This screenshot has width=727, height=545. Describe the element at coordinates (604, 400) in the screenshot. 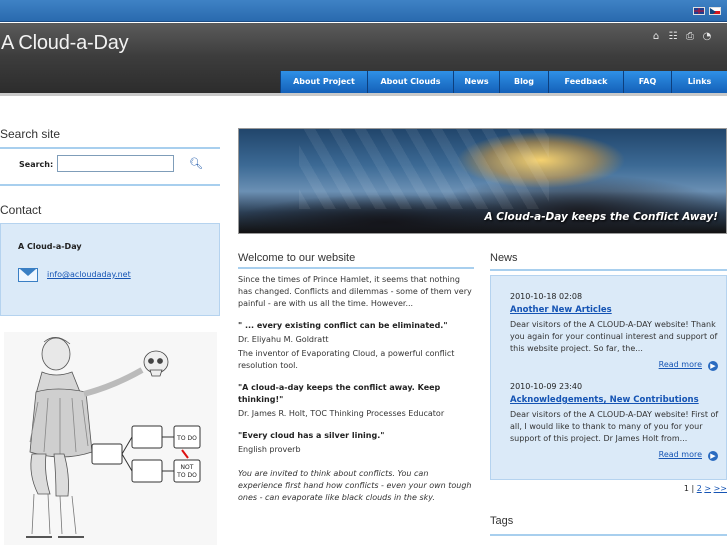

I see `news-item-link: Acknowledgements, New Contributions` at that location.